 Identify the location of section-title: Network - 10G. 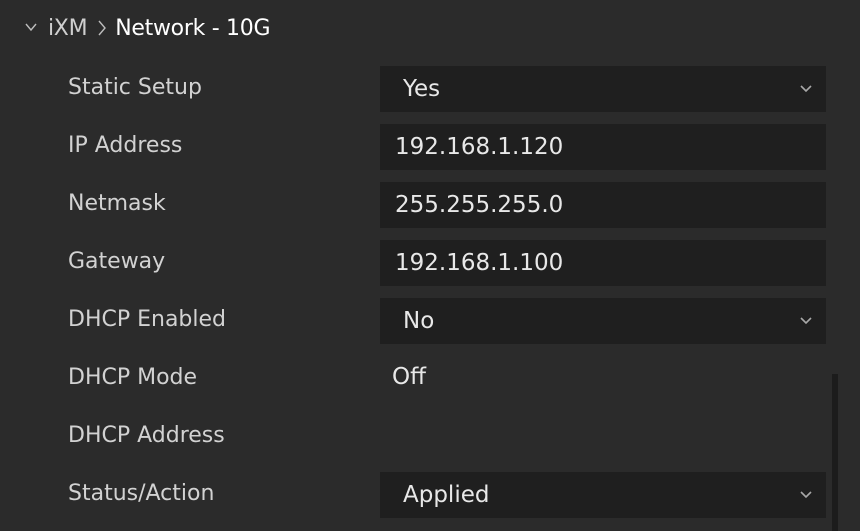
(193, 28).